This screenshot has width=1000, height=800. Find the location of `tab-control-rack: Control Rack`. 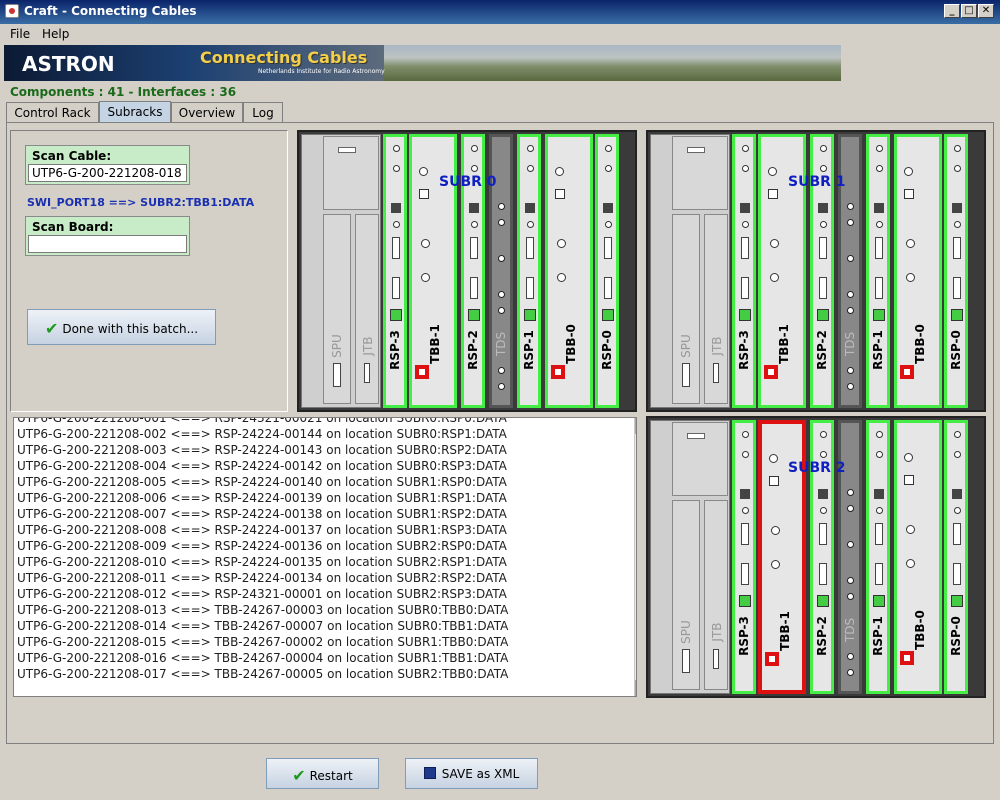

tab-control-rack: Control Rack is located at coordinates (52, 112).